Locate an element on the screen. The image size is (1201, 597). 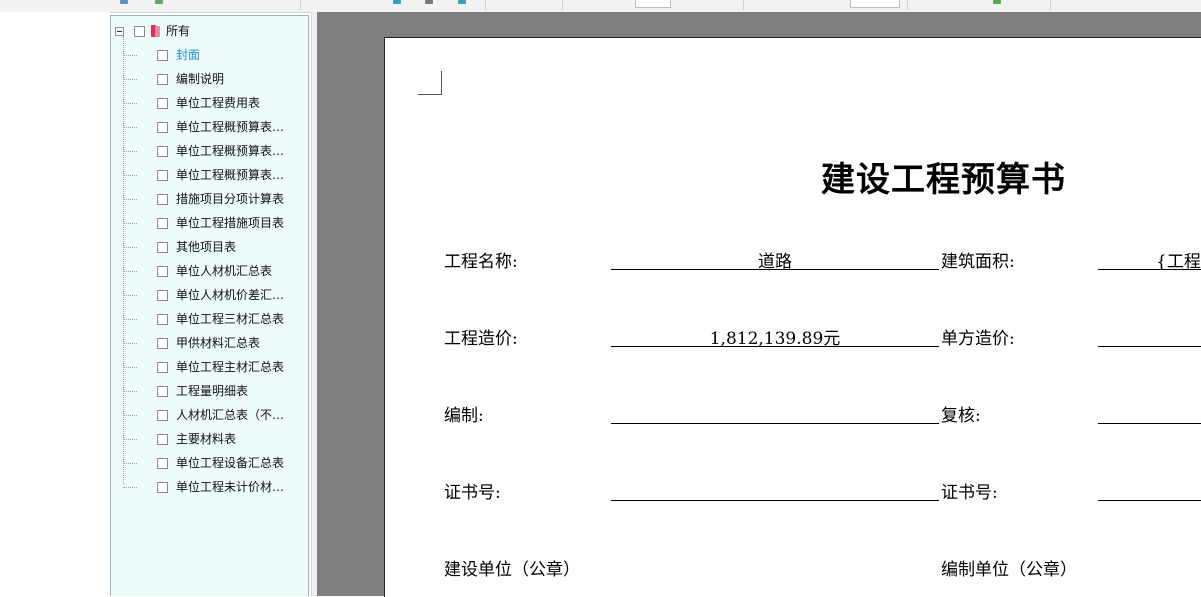
page-corner-mark is located at coordinates (430, 83).